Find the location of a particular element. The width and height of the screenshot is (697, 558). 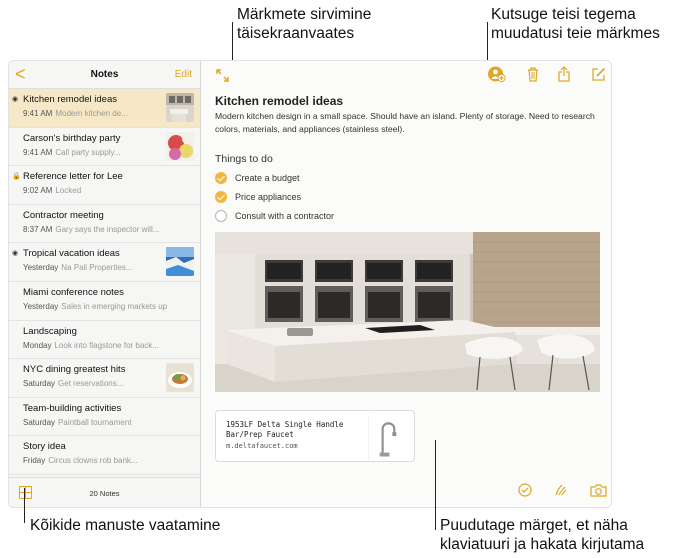

trash-icon is located at coordinates (533, 74).